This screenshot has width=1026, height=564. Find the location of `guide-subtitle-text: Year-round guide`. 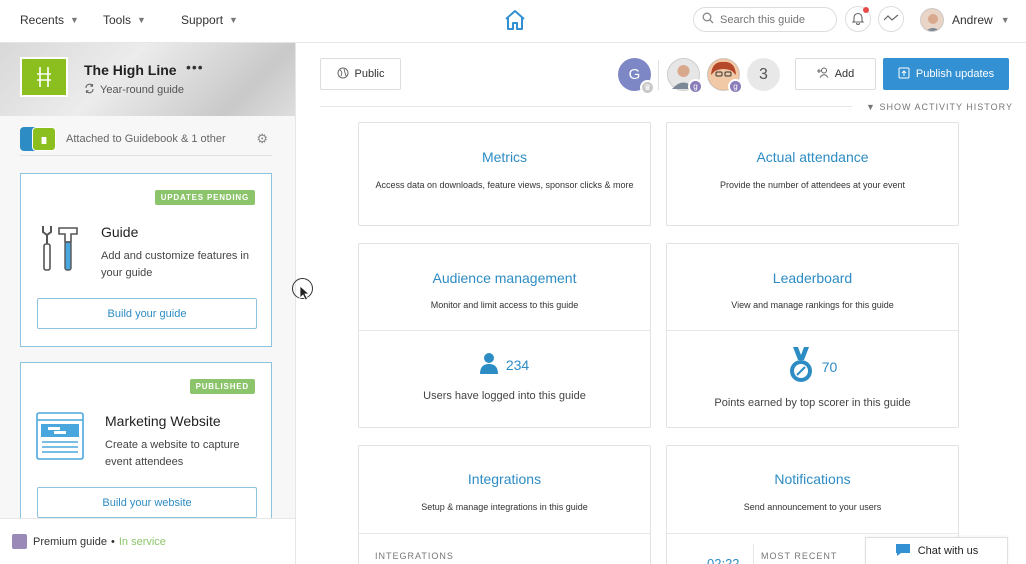

guide-subtitle-text: Year-round guide is located at coordinates (142, 90).